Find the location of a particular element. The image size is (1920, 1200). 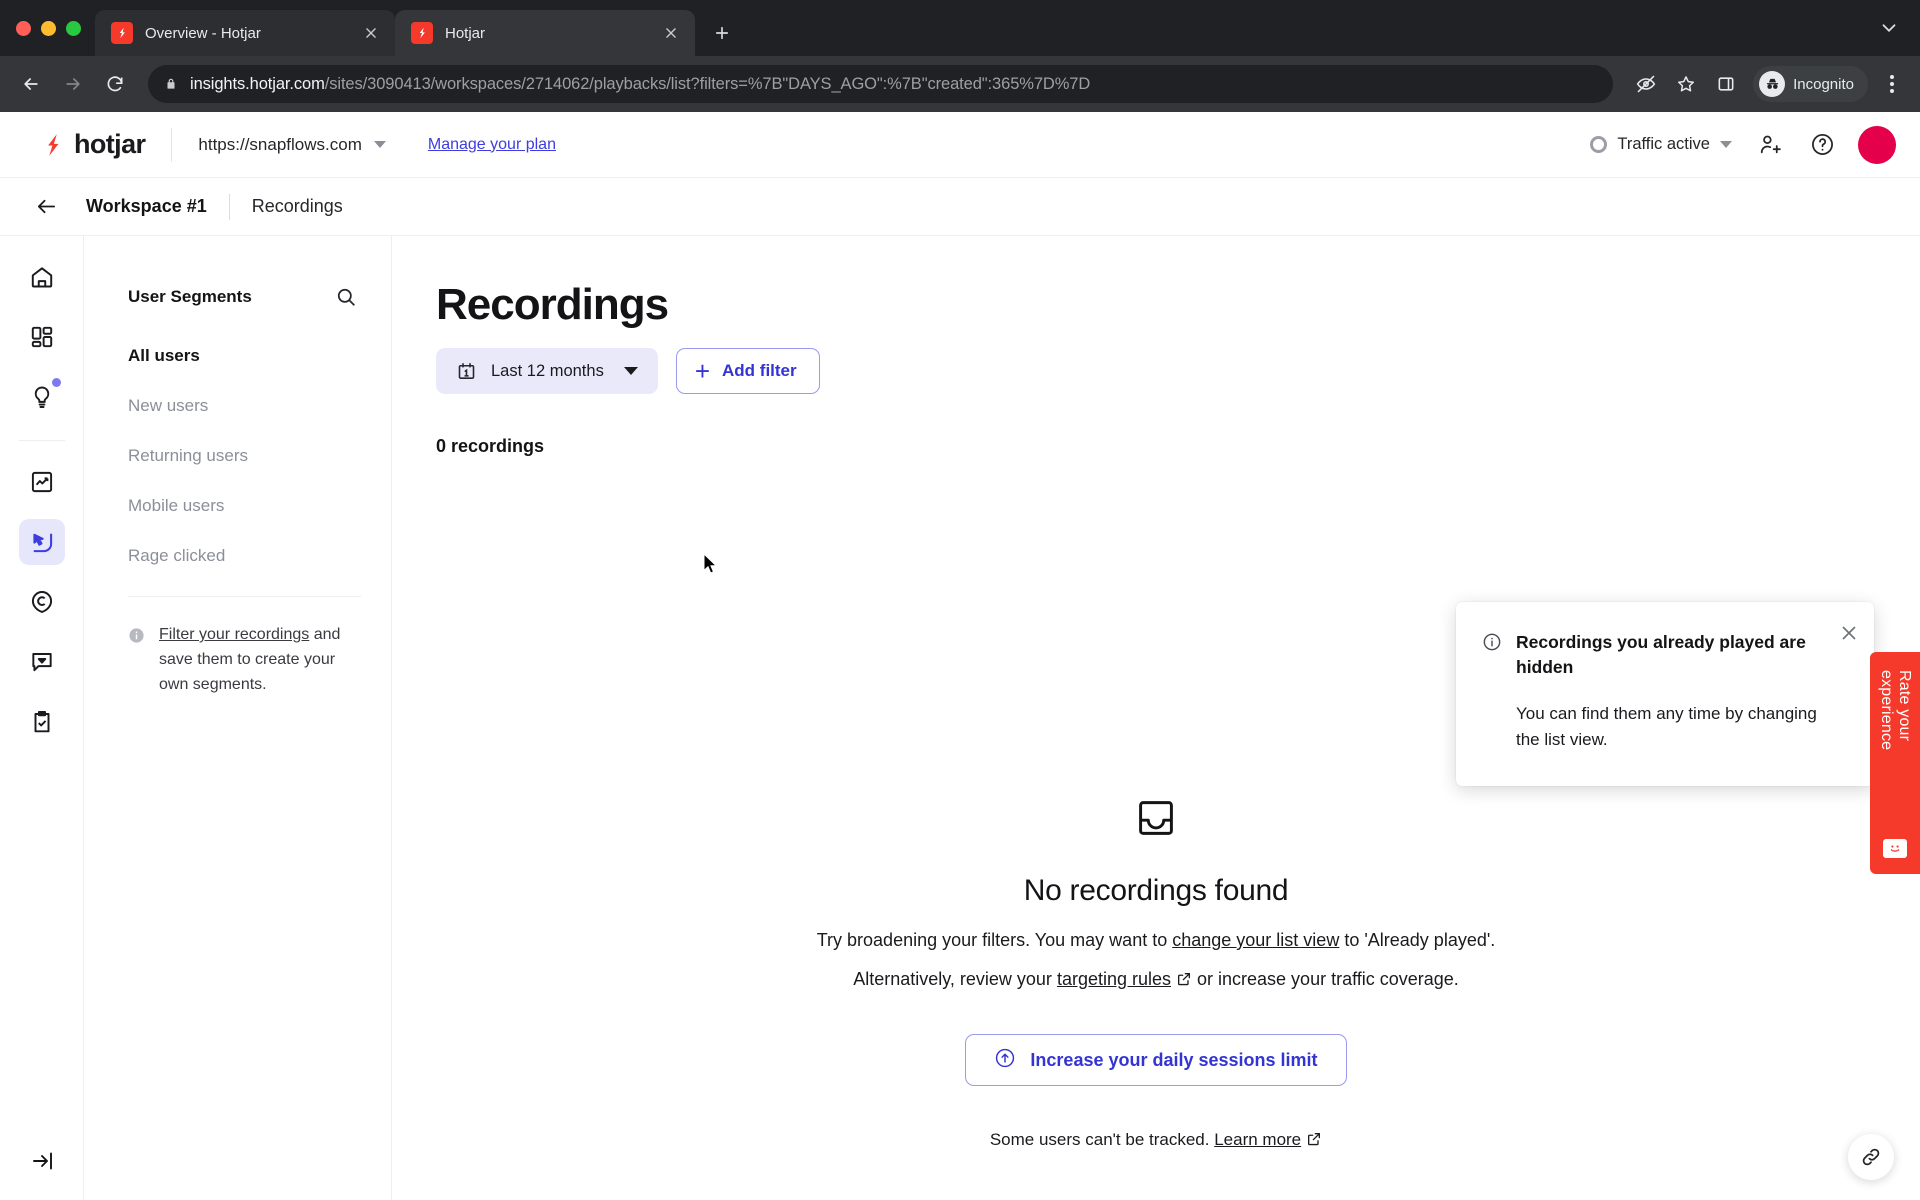

segment-item-new-users: New users is located at coordinates (244, 406).